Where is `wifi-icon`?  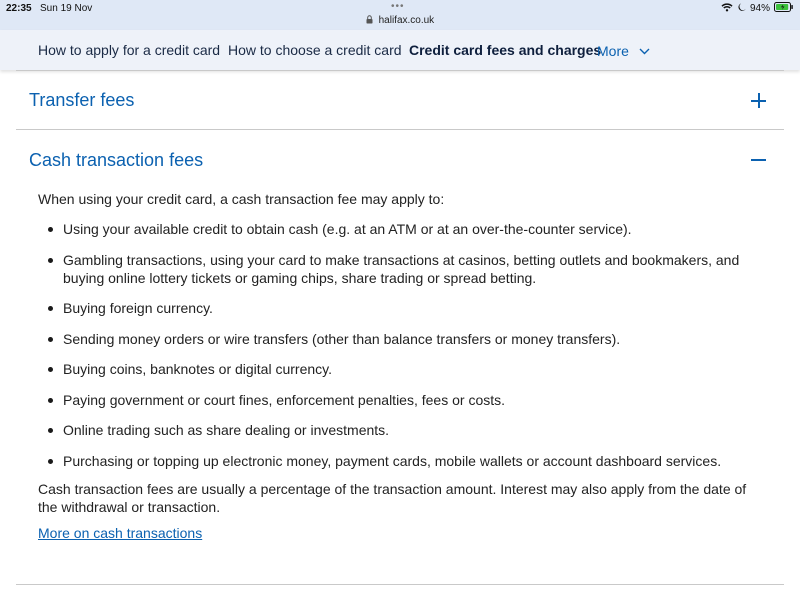 wifi-icon is located at coordinates (727, 9).